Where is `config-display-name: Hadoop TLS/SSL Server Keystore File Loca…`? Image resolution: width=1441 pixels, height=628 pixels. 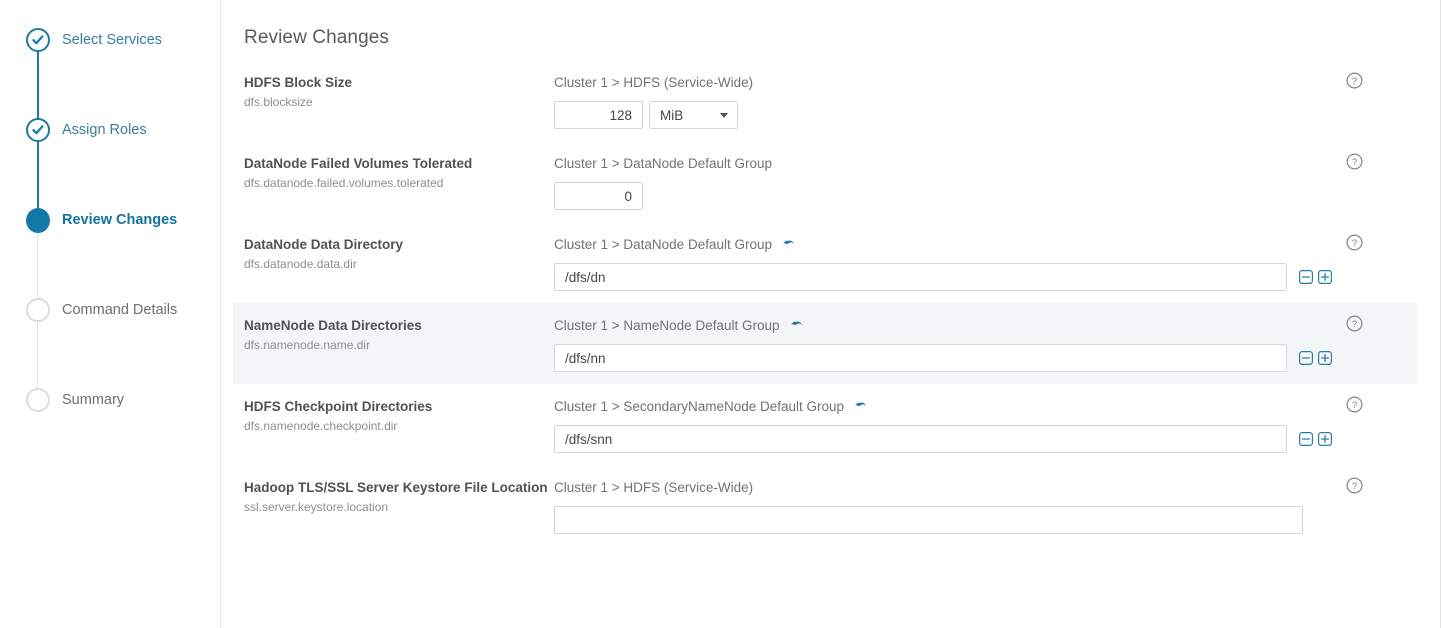
config-display-name: Hadoop TLS/SSL Server Keystore File Loca… is located at coordinates (396, 487).